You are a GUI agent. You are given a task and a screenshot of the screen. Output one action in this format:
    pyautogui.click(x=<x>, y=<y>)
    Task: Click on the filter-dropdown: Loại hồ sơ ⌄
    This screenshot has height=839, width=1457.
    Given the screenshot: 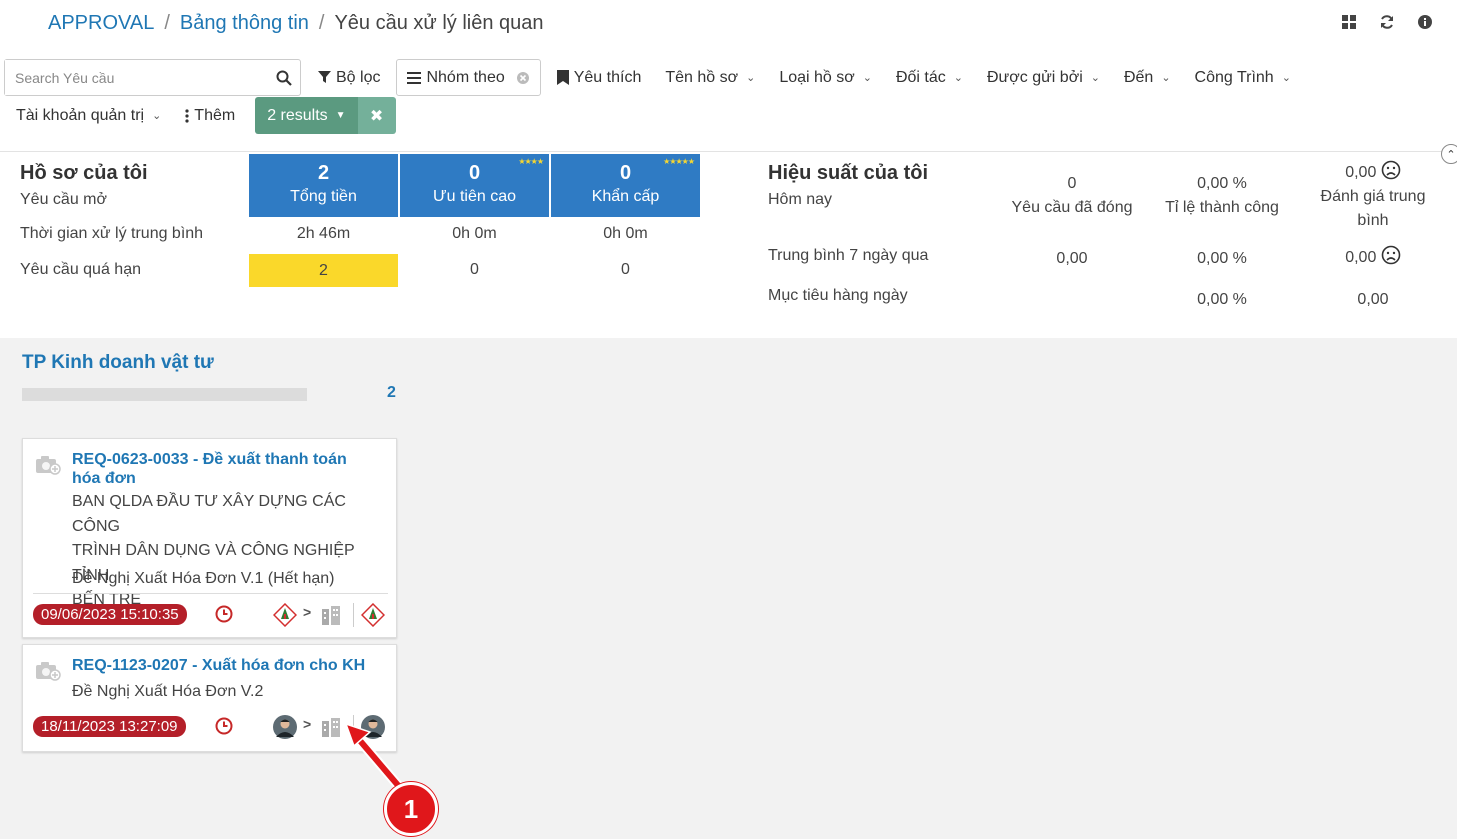 What is the action you would take?
    pyautogui.click(x=825, y=77)
    